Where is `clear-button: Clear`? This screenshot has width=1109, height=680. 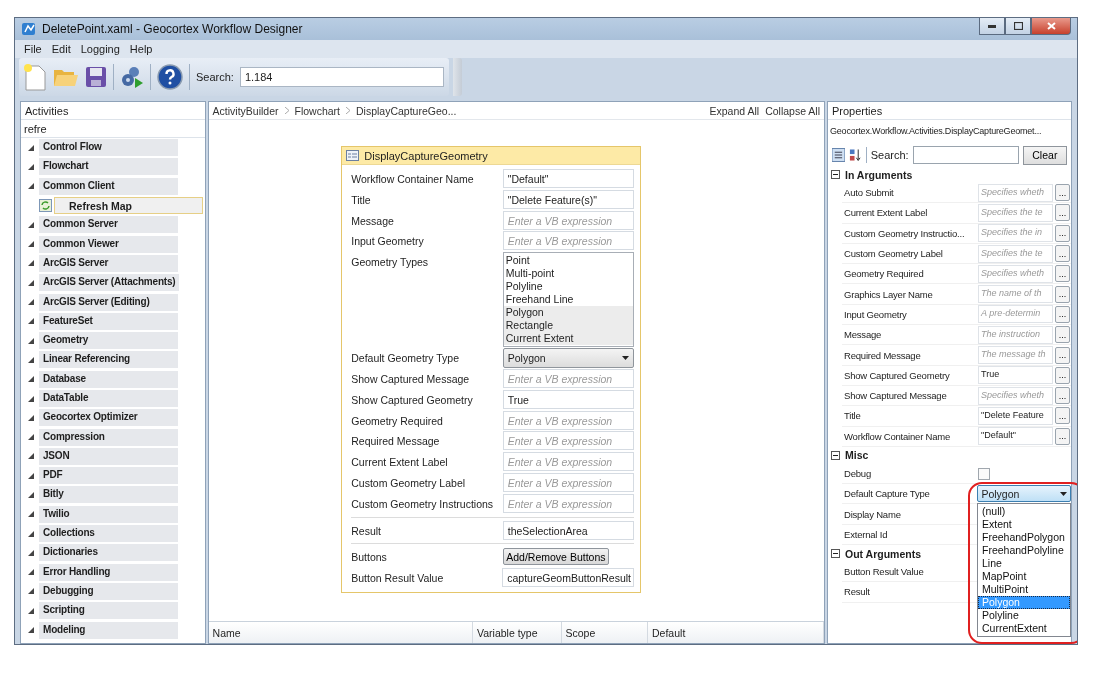 clear-button: Clear is located at coordinates (1044, 155).